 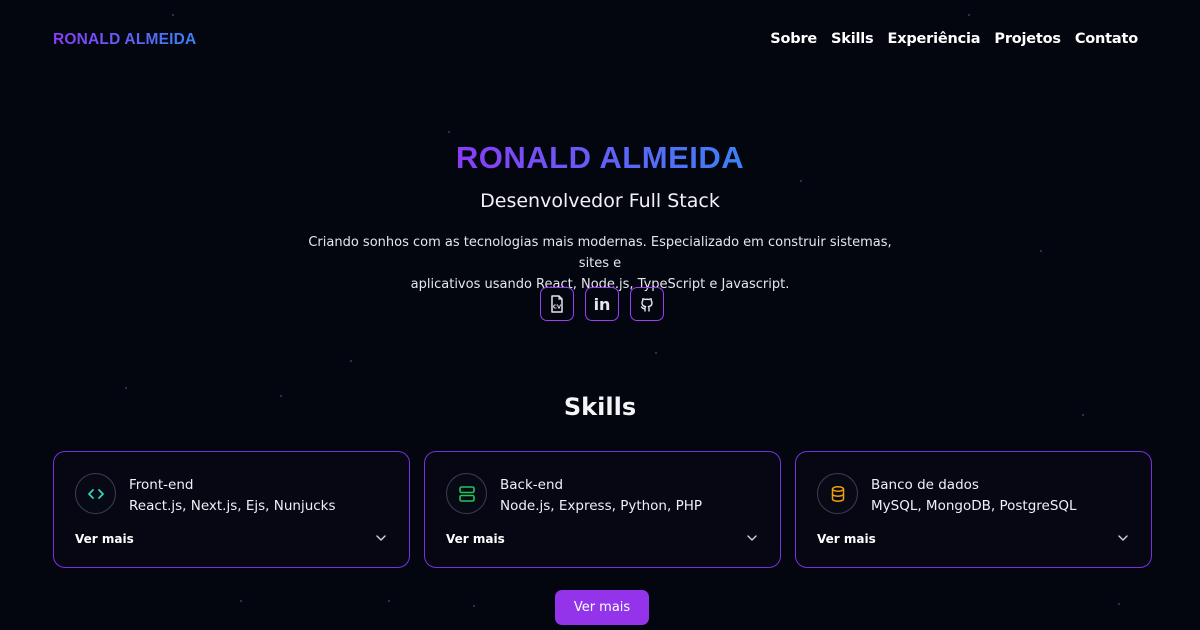 I want to click on nav-link-sobre: Sobre, so click(x=793, y=39).